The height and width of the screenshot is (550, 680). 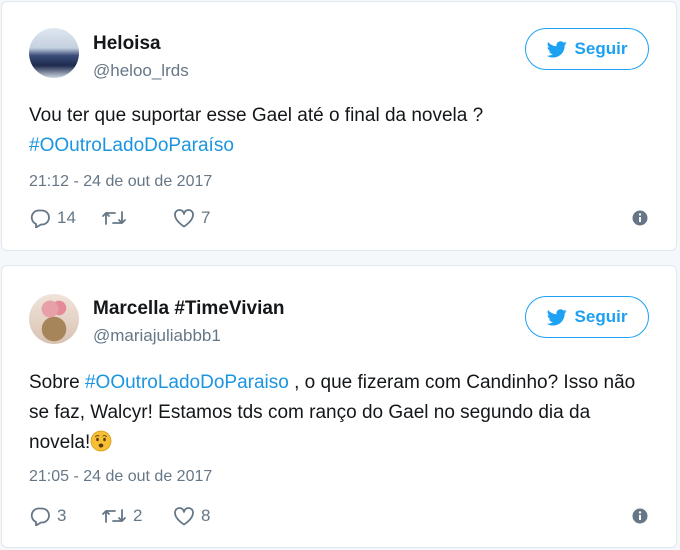 I want to click on author-name: Marcella #TimeVivian, so click(x=189, y=309).